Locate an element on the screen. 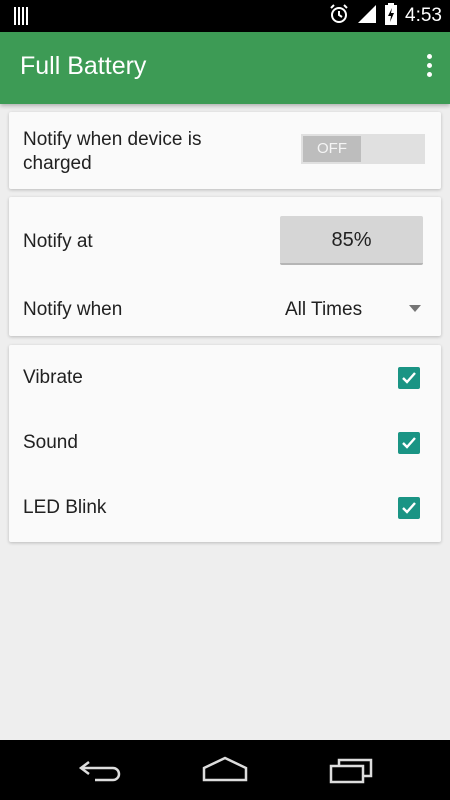 This screenshot has width=450, height=800. alarm-icon is located at coordinates (339, 16).